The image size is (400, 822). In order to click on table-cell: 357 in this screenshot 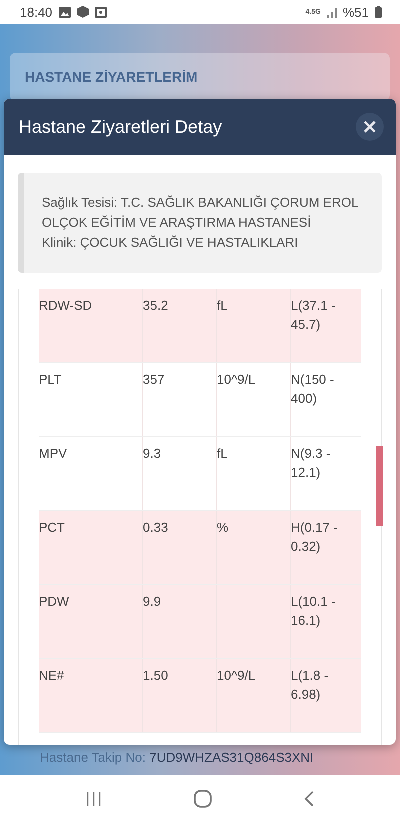, I will do `click(180, 399)`.